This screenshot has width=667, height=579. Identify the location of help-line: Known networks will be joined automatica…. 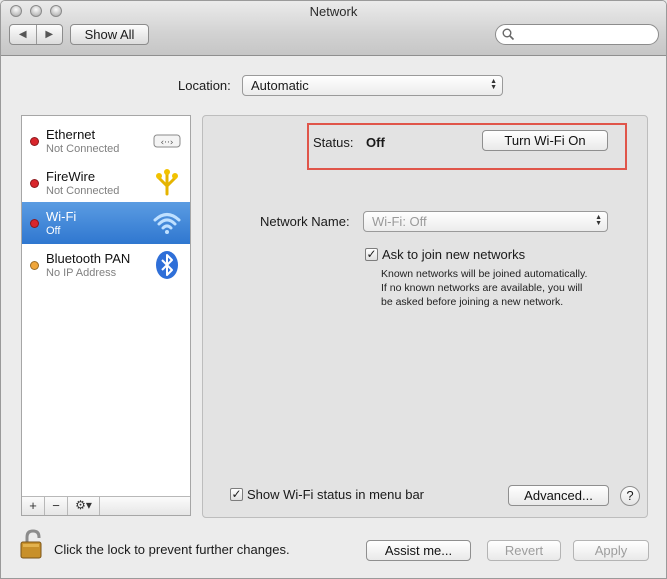
(484, 274).